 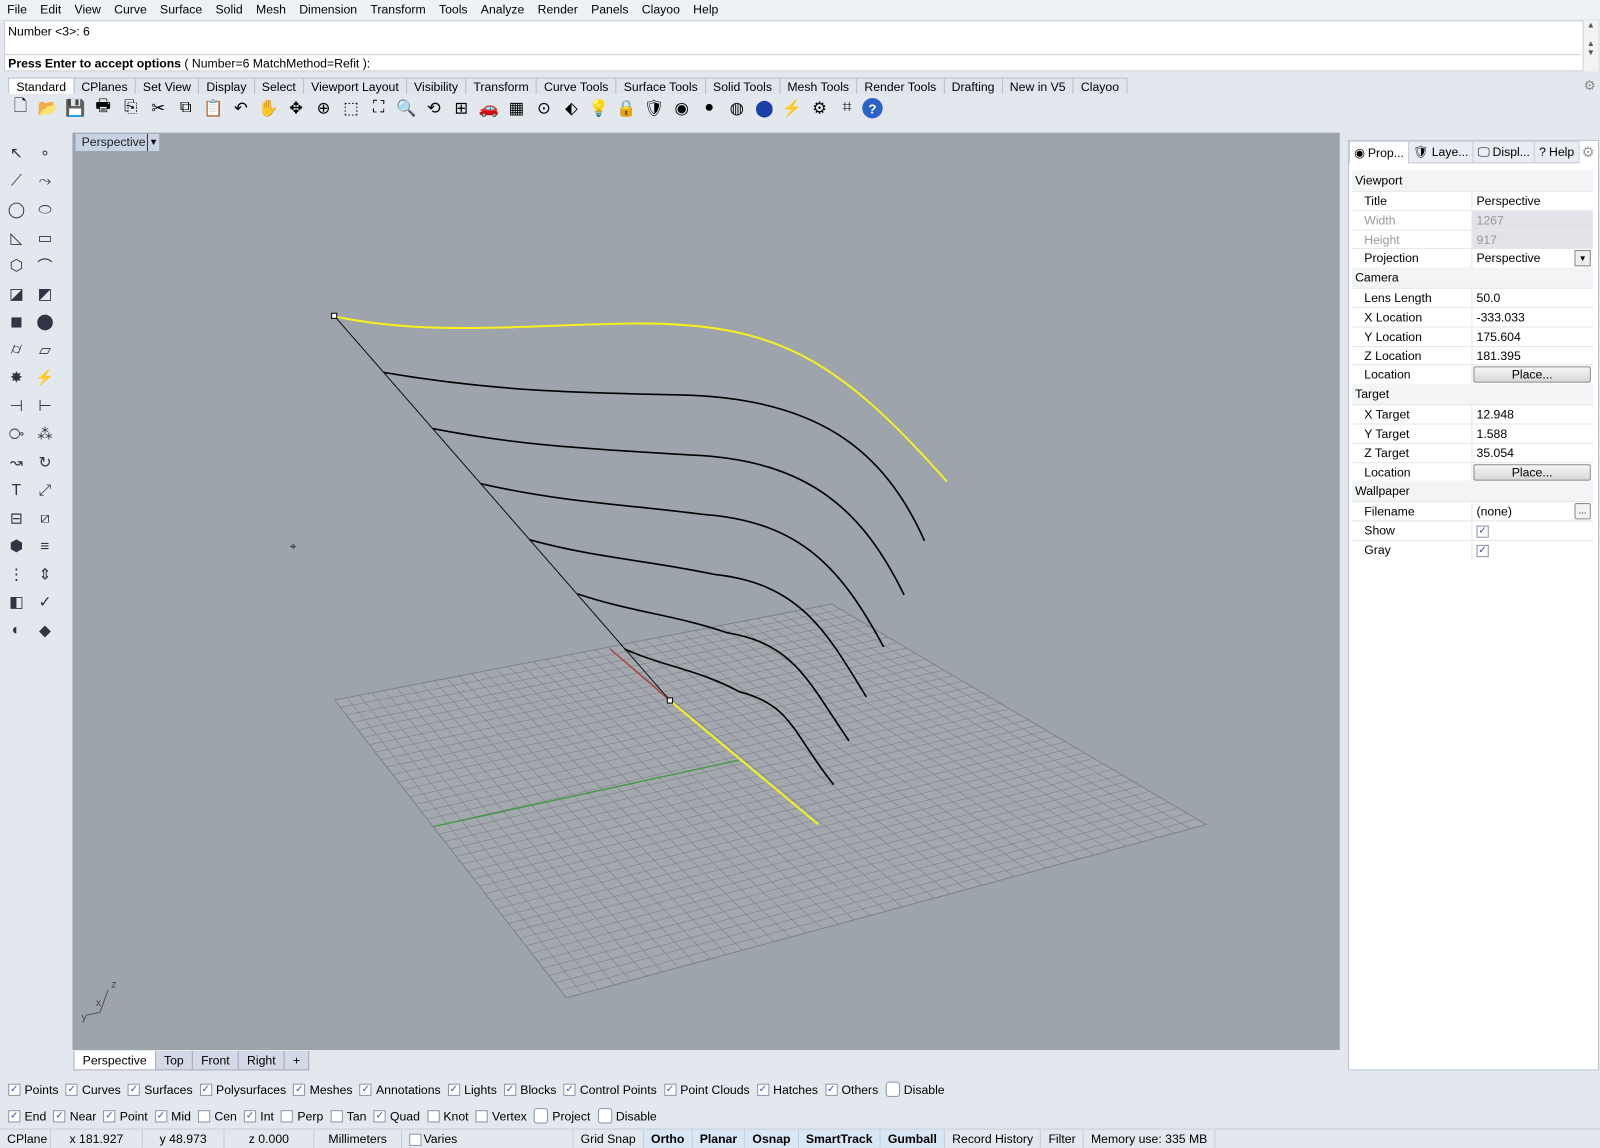 What do you see at coordinates (114, 1061) in the screenshot?
I see `viewport-tab-perspective: Perspective` at bounding box center [114, 1061].